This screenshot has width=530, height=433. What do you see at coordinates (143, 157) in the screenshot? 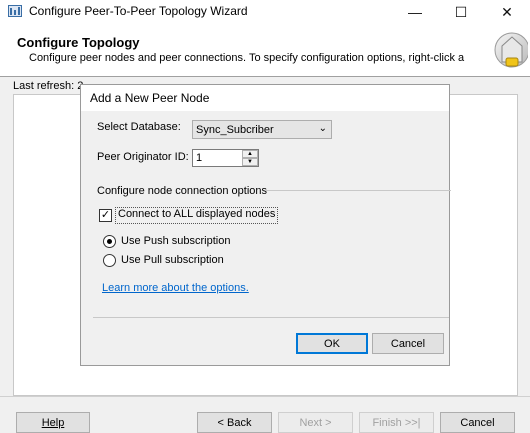
I see `peer-originator-label: Peer Originator ID:` at bounding box center [143, 157].